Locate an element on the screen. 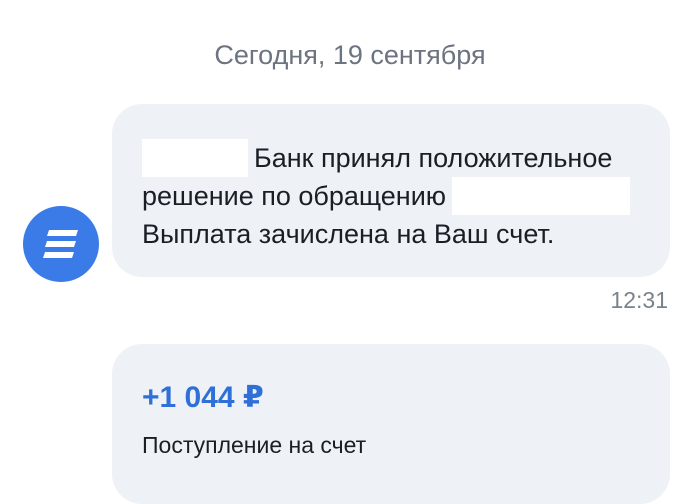  message-line-2: решение по обращению is located at coordinates (402, 196).